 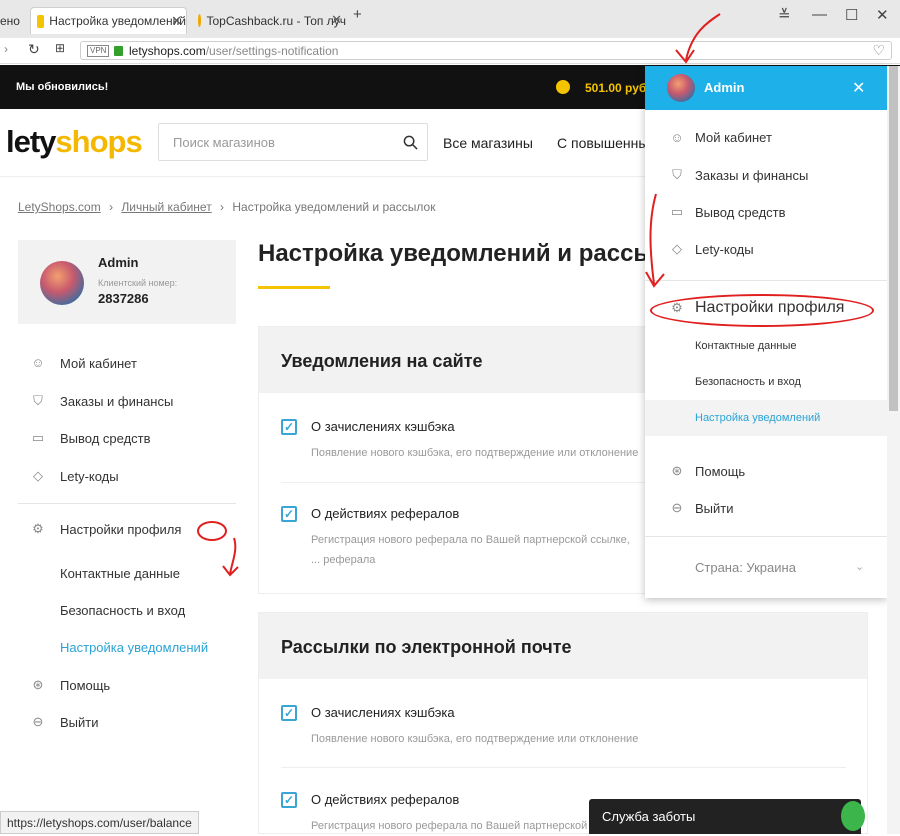 What do you see at coordinates (851, 15) in the screenshot?
I see `maximize-icon: ☐` at bounding box center [851, 15].